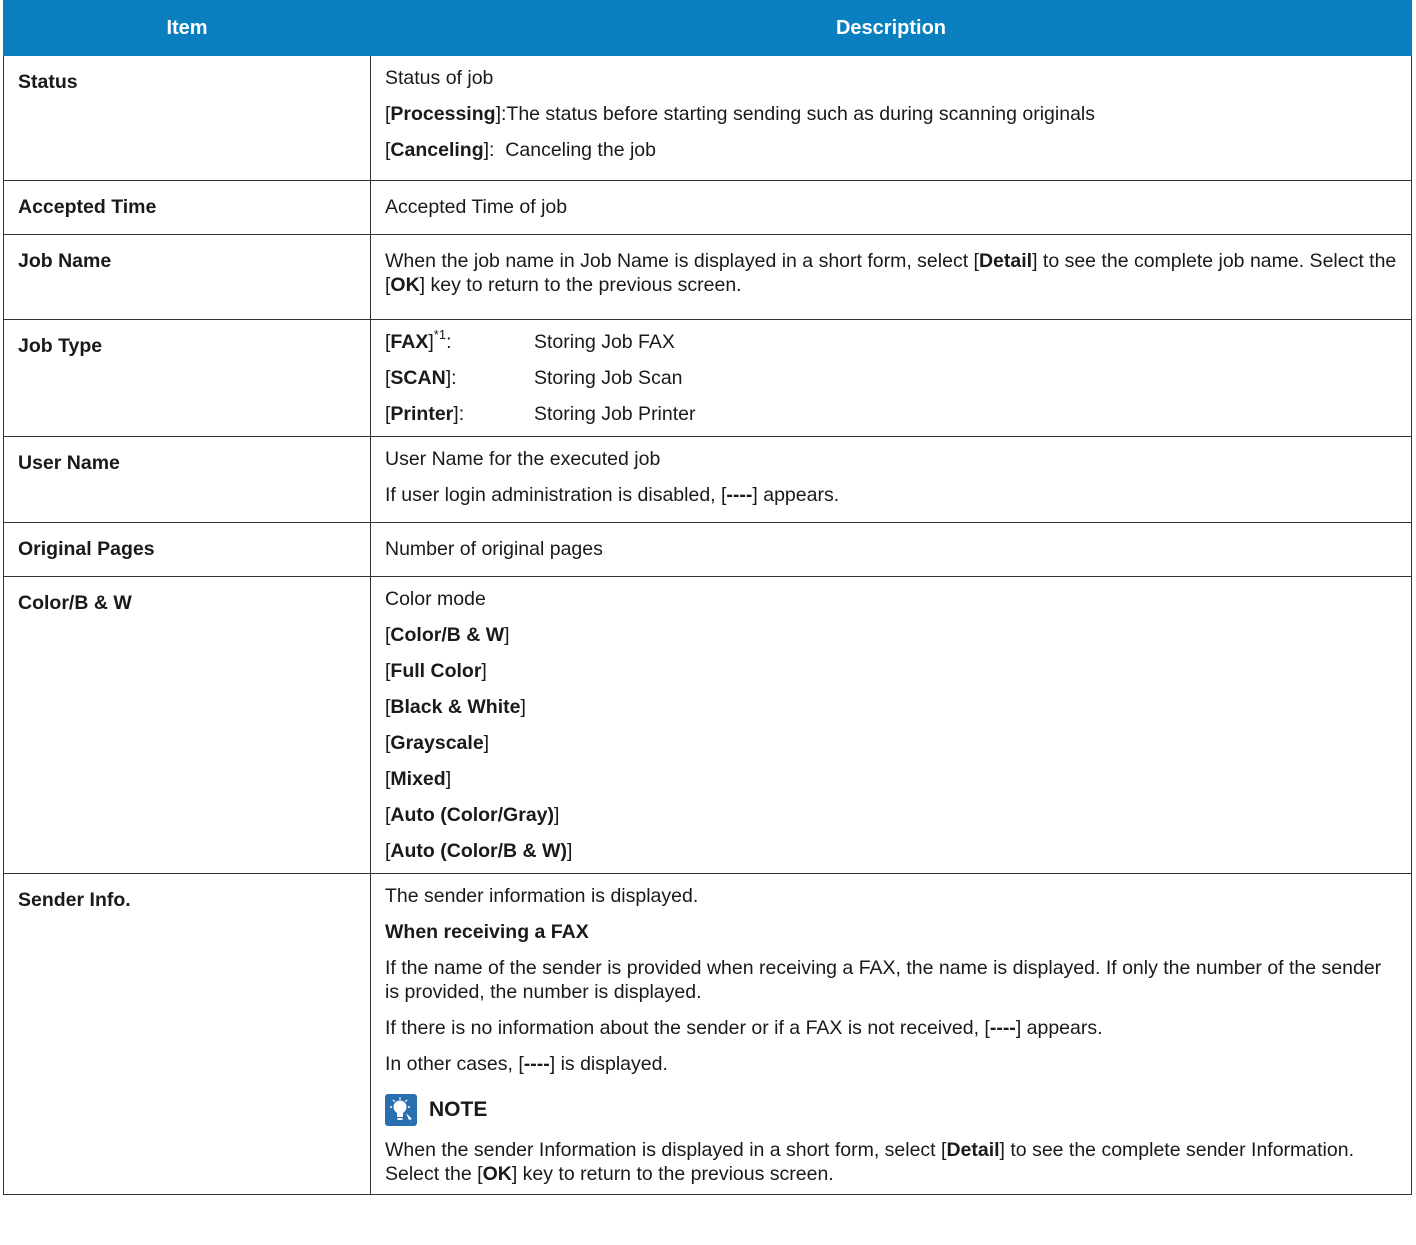 This screenshot has width=1416, height=1245. Describe the element at coordinates (436, 671) in the screenshot. I see `color-option: [Full Color]` at that location.